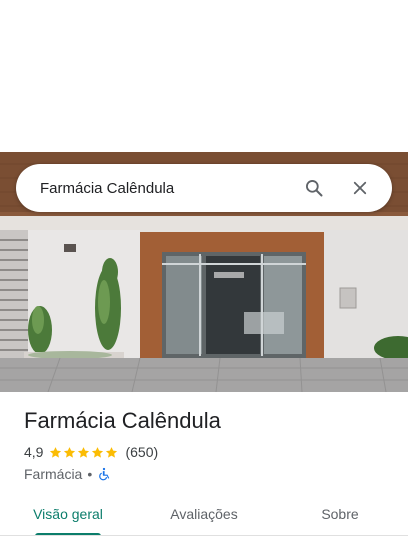 This screenshot has height=544, width=408. What do you see at coordinates (204, 535) in the screenshot?
I see `tab-divider` at bounding box center [204, 535].